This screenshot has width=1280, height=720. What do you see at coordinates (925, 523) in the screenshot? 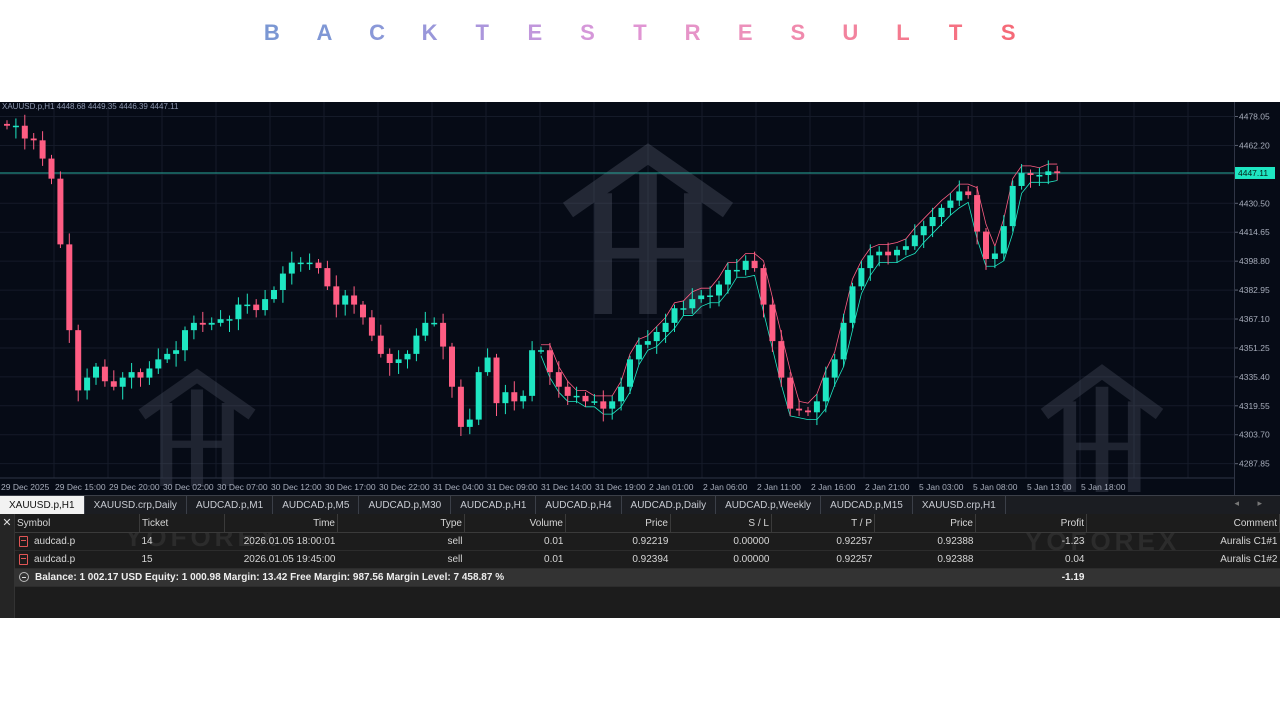
I see `col-current-price: Price` at bounding box center [925, 523].